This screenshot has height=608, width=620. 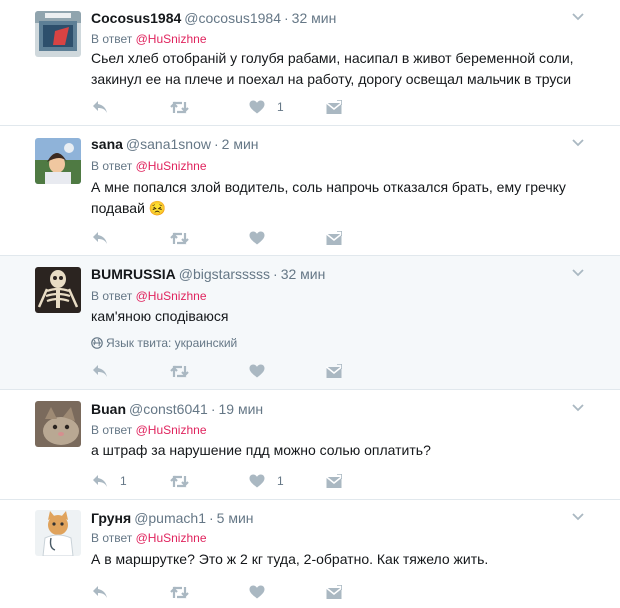 What do you see at coordinates (164, 343) in the screenshot?
I see `tweet-language-info: Язык твита: украинский` at bounding box center [164, 343].